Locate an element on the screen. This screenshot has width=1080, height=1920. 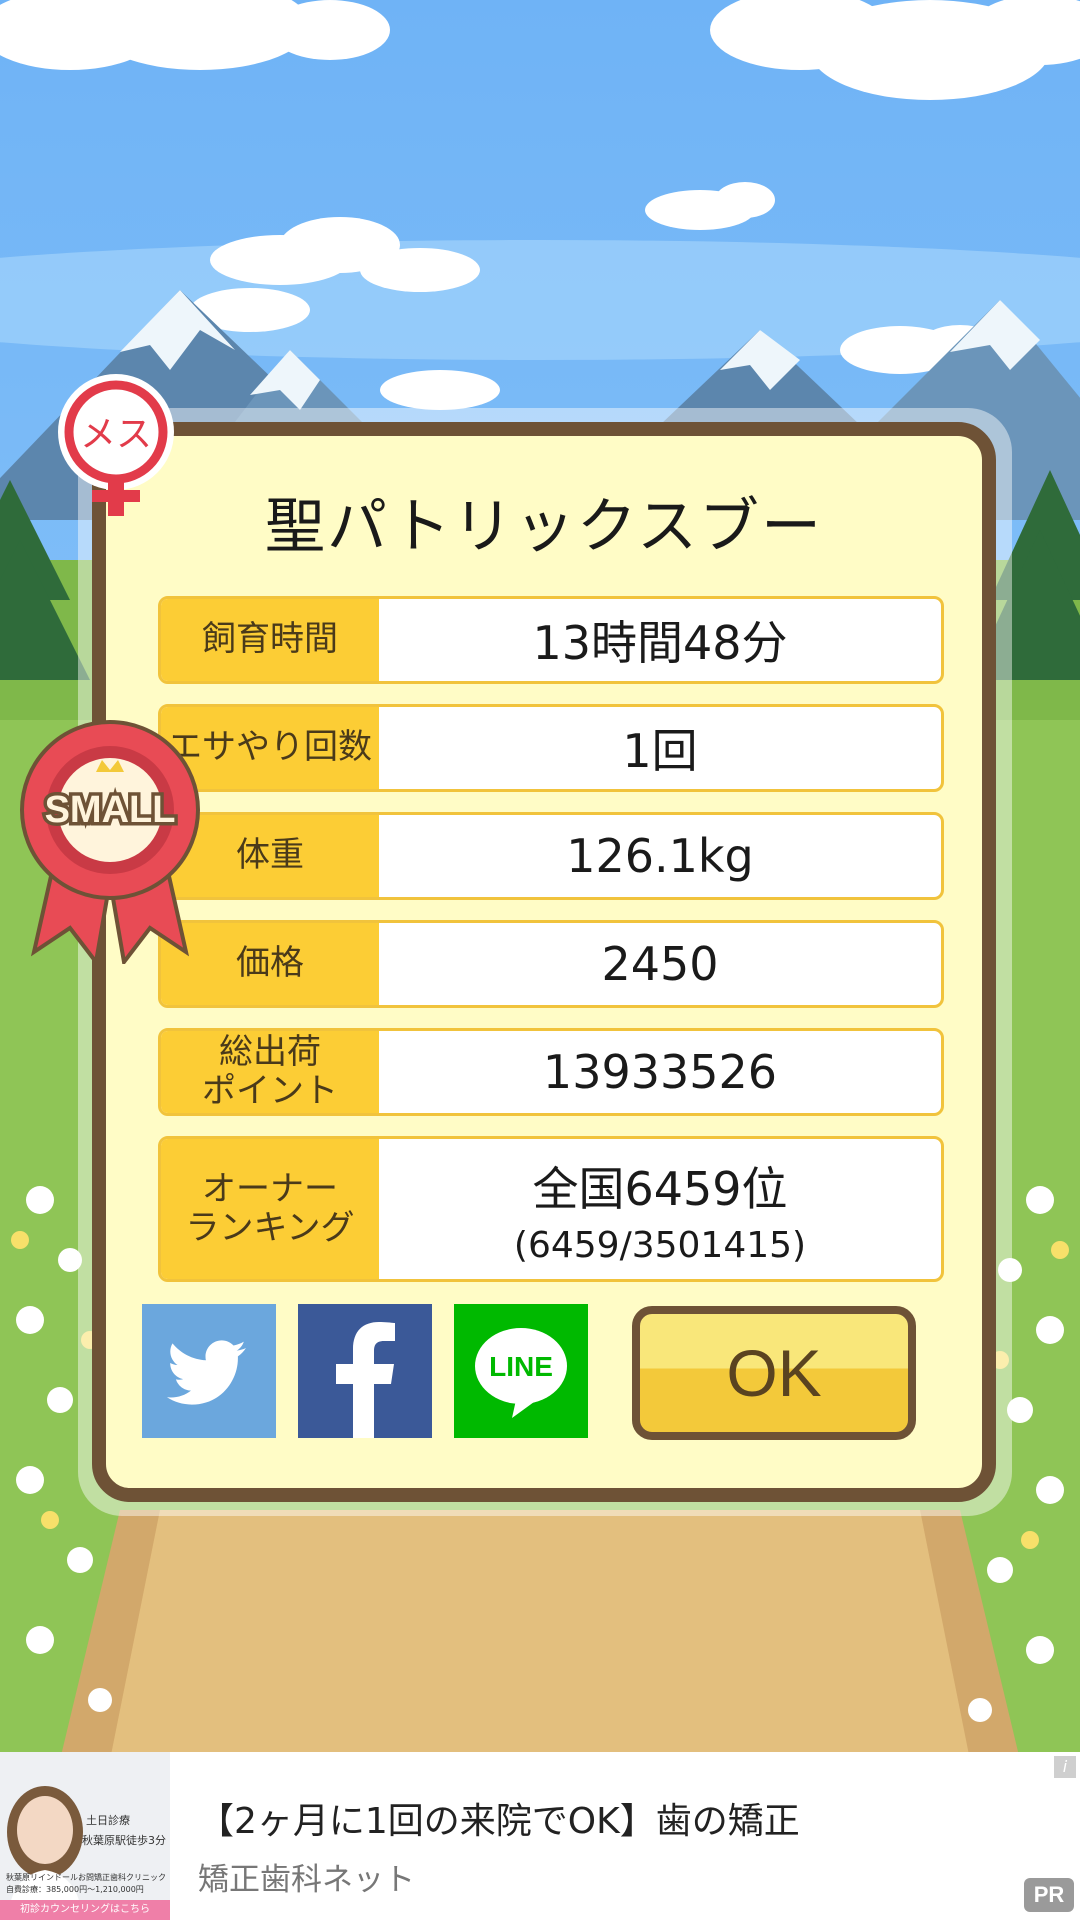
ad-thumb-text: 自費診療：385,000円～1,210,000円 is located at coordinates (75, 1889).